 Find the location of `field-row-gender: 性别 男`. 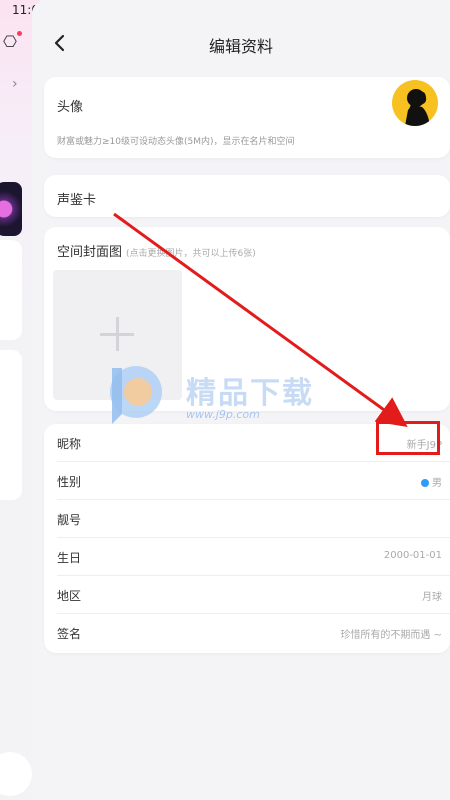

field-row-gender: 性别 男 is located at coordinates (247, 481).